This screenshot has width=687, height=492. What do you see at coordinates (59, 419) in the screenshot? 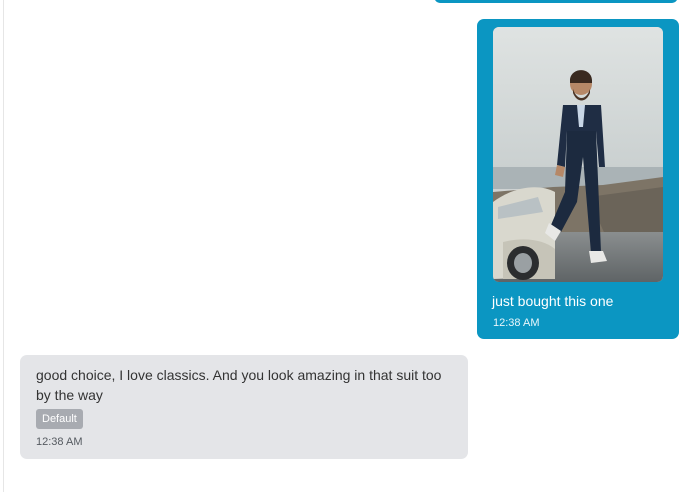
I see `default-badge: Default` at bounding box center [59, 419].